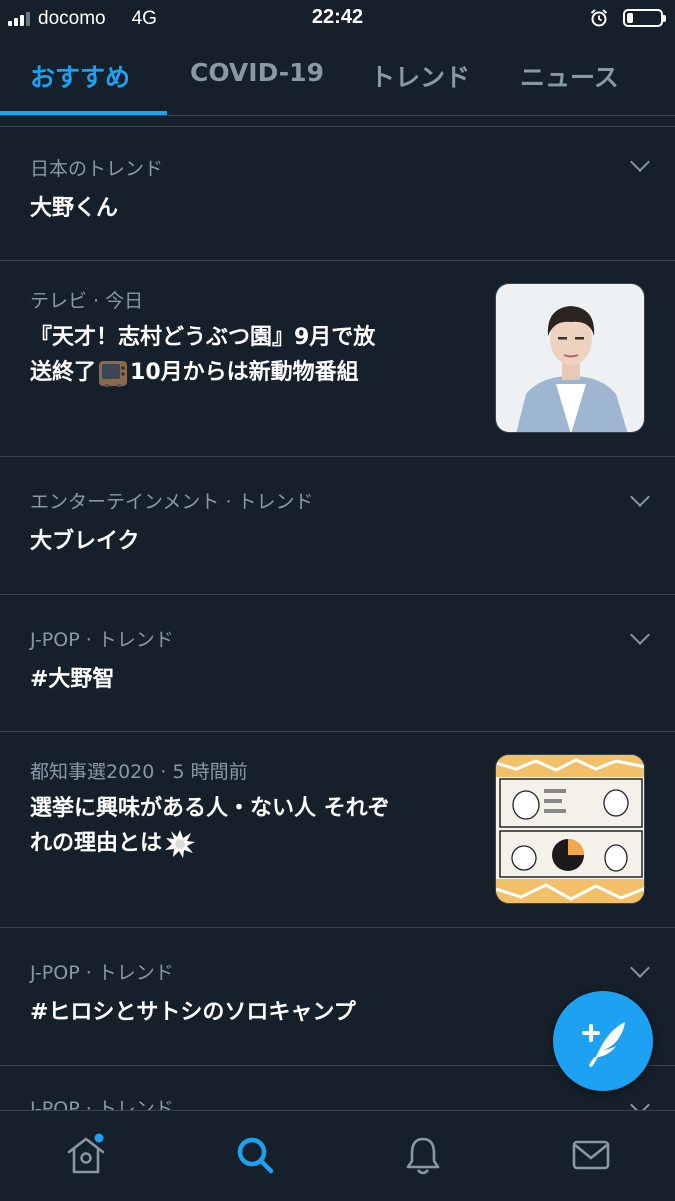  I want to click on tab-trends: トレンド, so click(420, 76).